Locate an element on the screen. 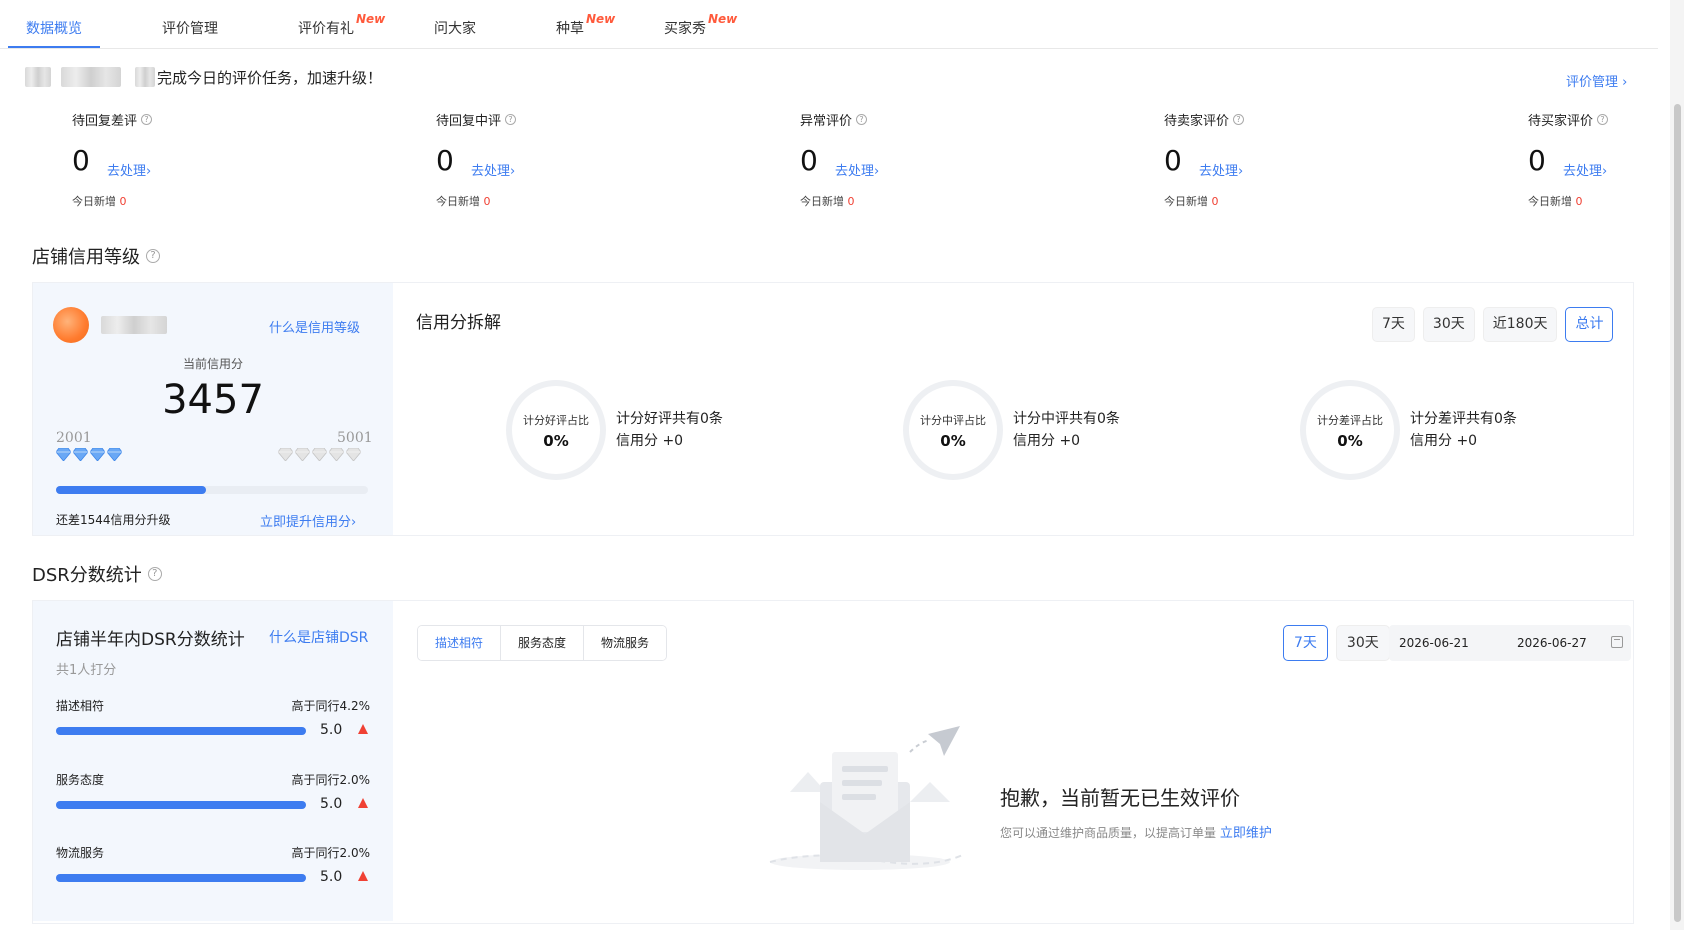  what-is-credit-link: 什么是信用等级 is located at coordinates (314, 326).